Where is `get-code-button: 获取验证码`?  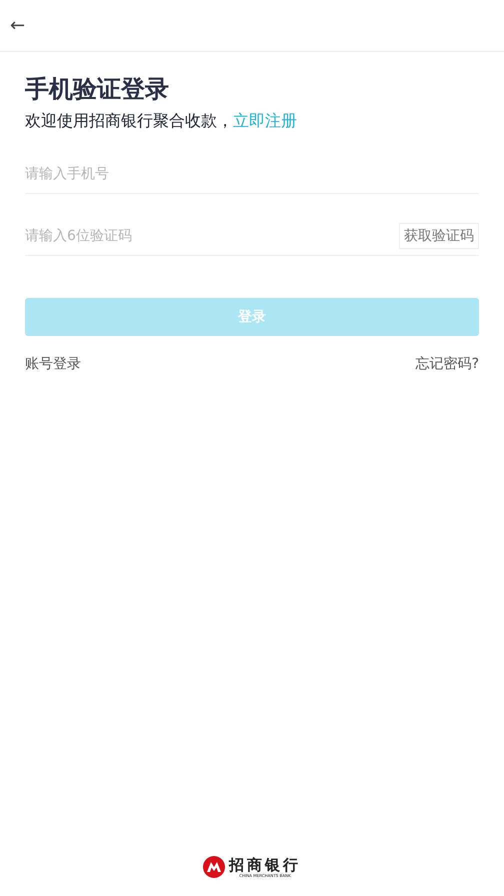 get-code-button: 获取验证码 is located at coordinates (439, 236).